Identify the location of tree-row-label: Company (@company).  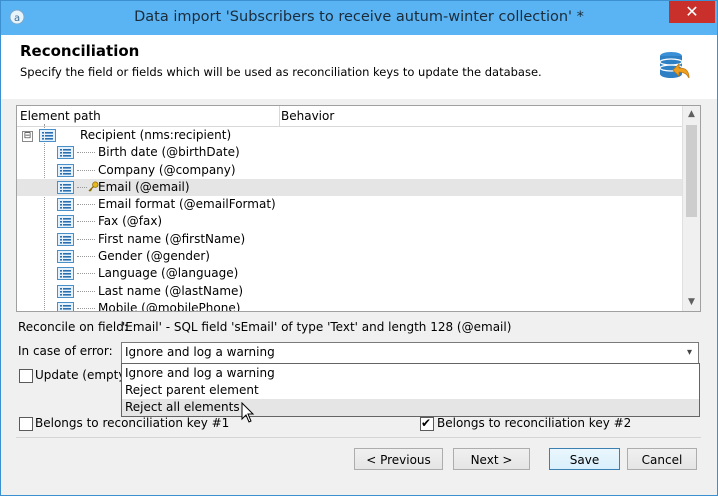
(167, 169).